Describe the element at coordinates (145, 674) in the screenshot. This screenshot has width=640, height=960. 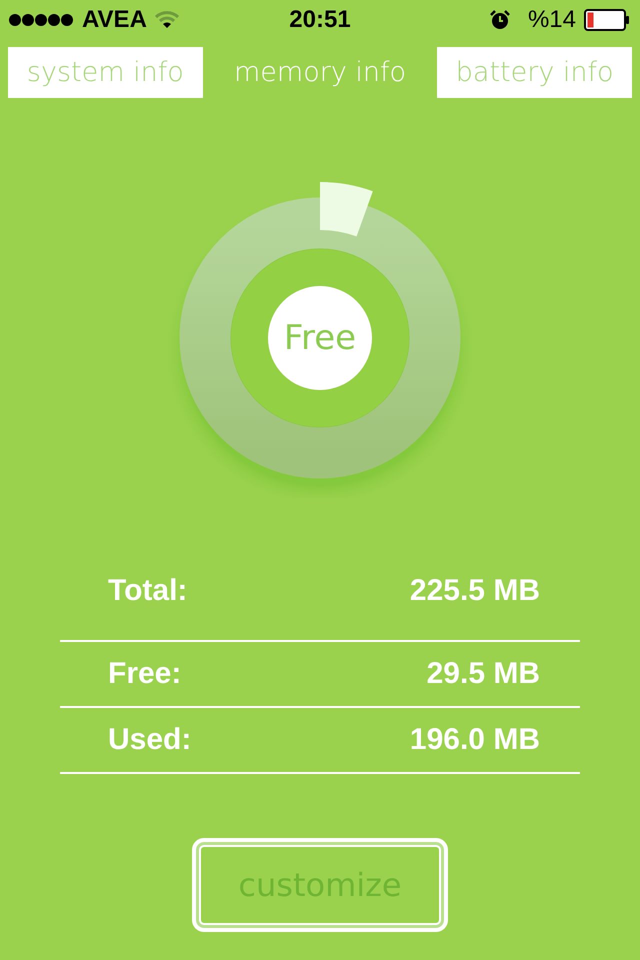
I see `stat-label: Free:` at that location.